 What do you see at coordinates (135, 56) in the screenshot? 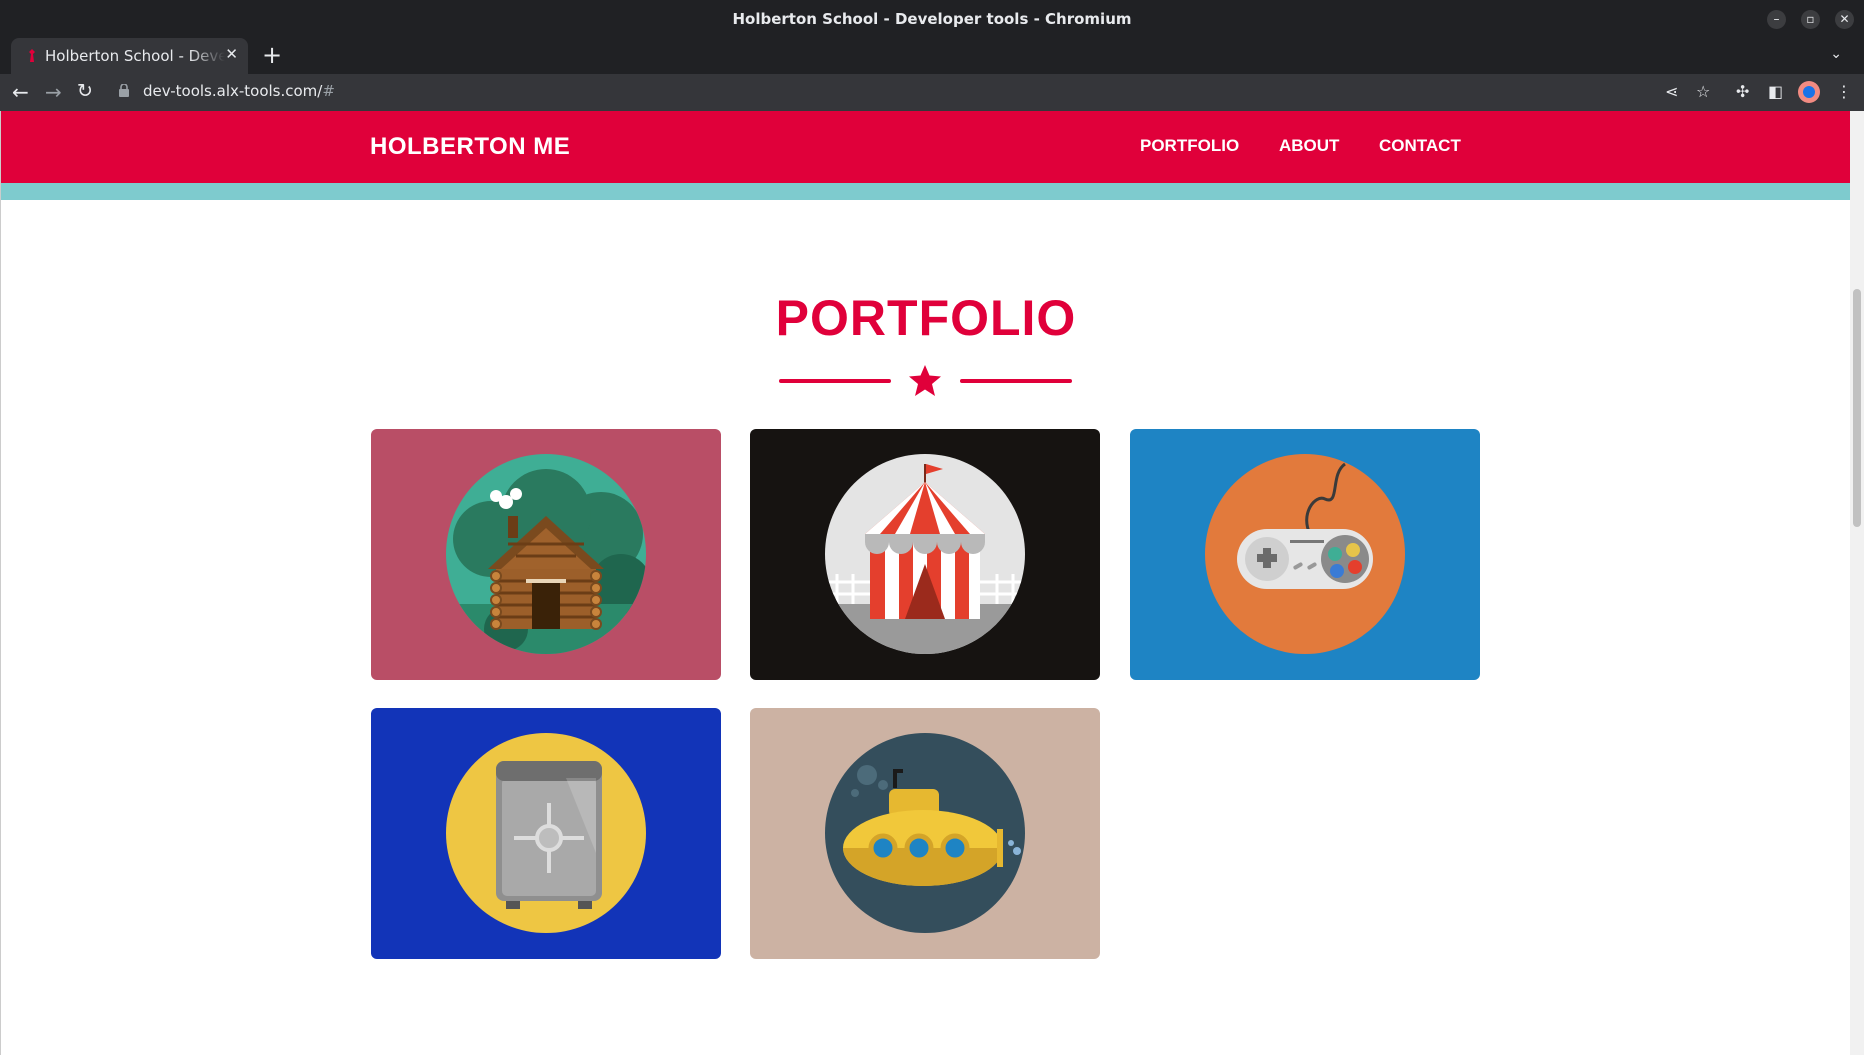
I see `tab-title: Holberton School - Developer tools` at bounding box center [135, 56].